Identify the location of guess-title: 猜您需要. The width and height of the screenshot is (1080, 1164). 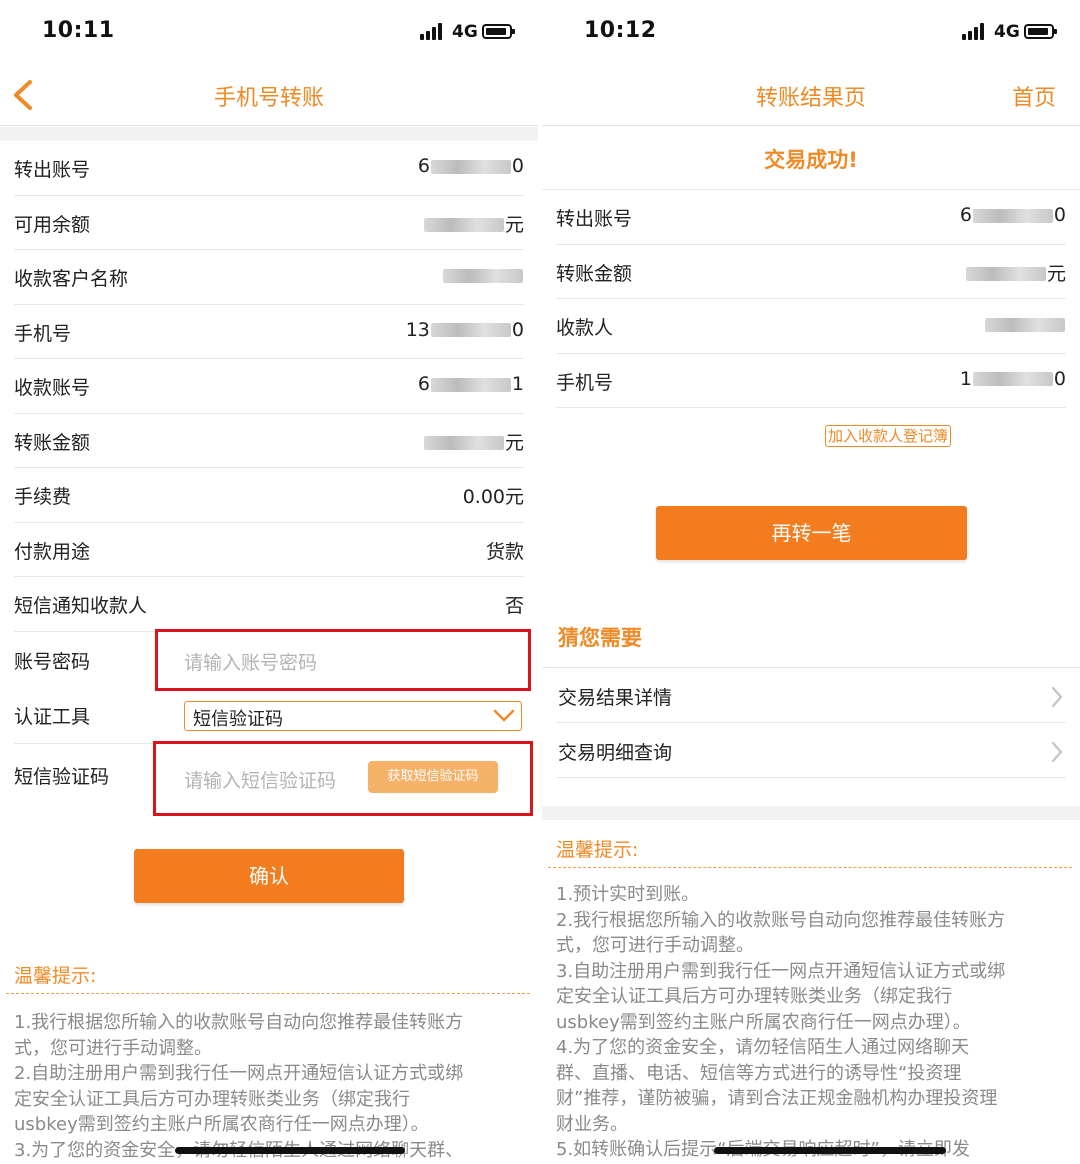
(600, 638).